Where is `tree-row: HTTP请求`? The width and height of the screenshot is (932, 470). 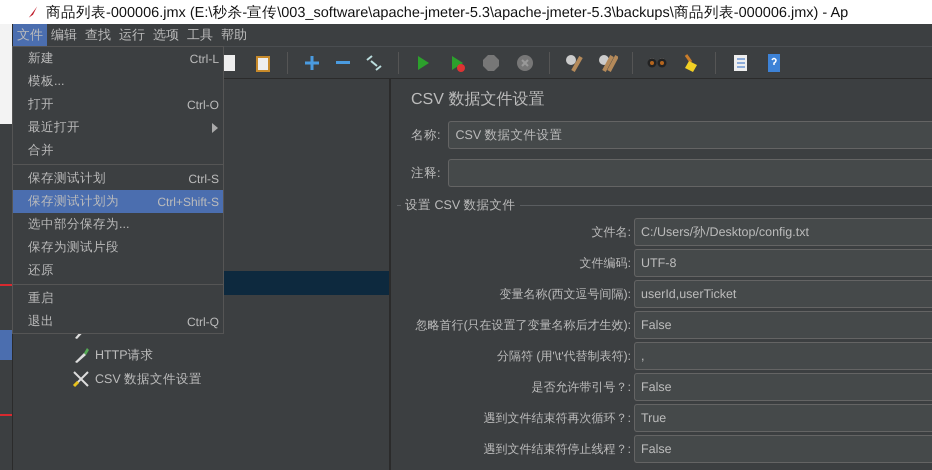
tree-row: HTTP请求 is located at coordinates (201, 355).